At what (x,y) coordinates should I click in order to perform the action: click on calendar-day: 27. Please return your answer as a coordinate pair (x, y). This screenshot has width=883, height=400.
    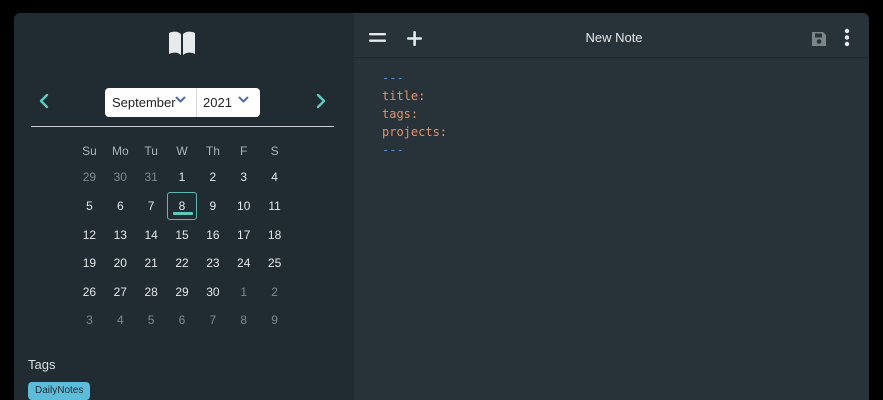
    Looking at the image, I should click on (120, 292).